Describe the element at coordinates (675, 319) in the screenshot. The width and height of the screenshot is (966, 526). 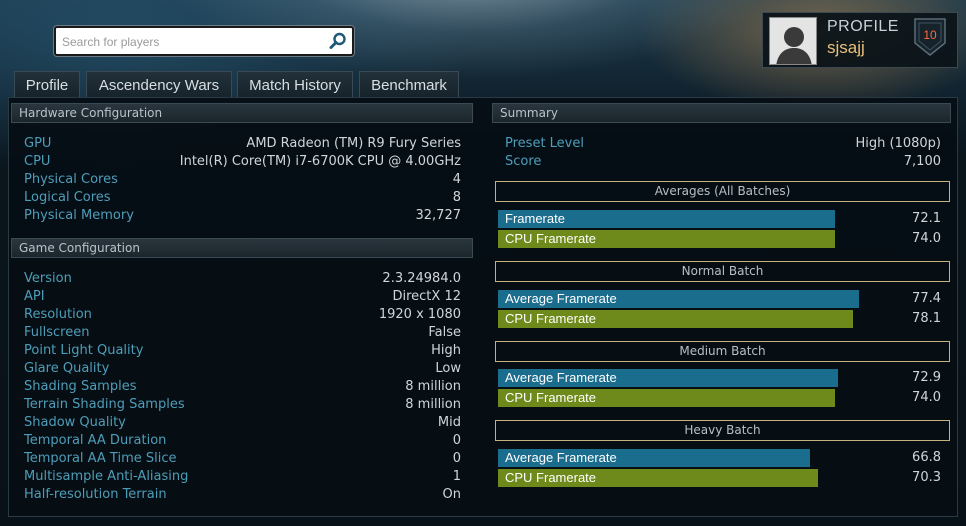
I see `bar-normal-cpu-framerate: CPU Framerate` at that location.